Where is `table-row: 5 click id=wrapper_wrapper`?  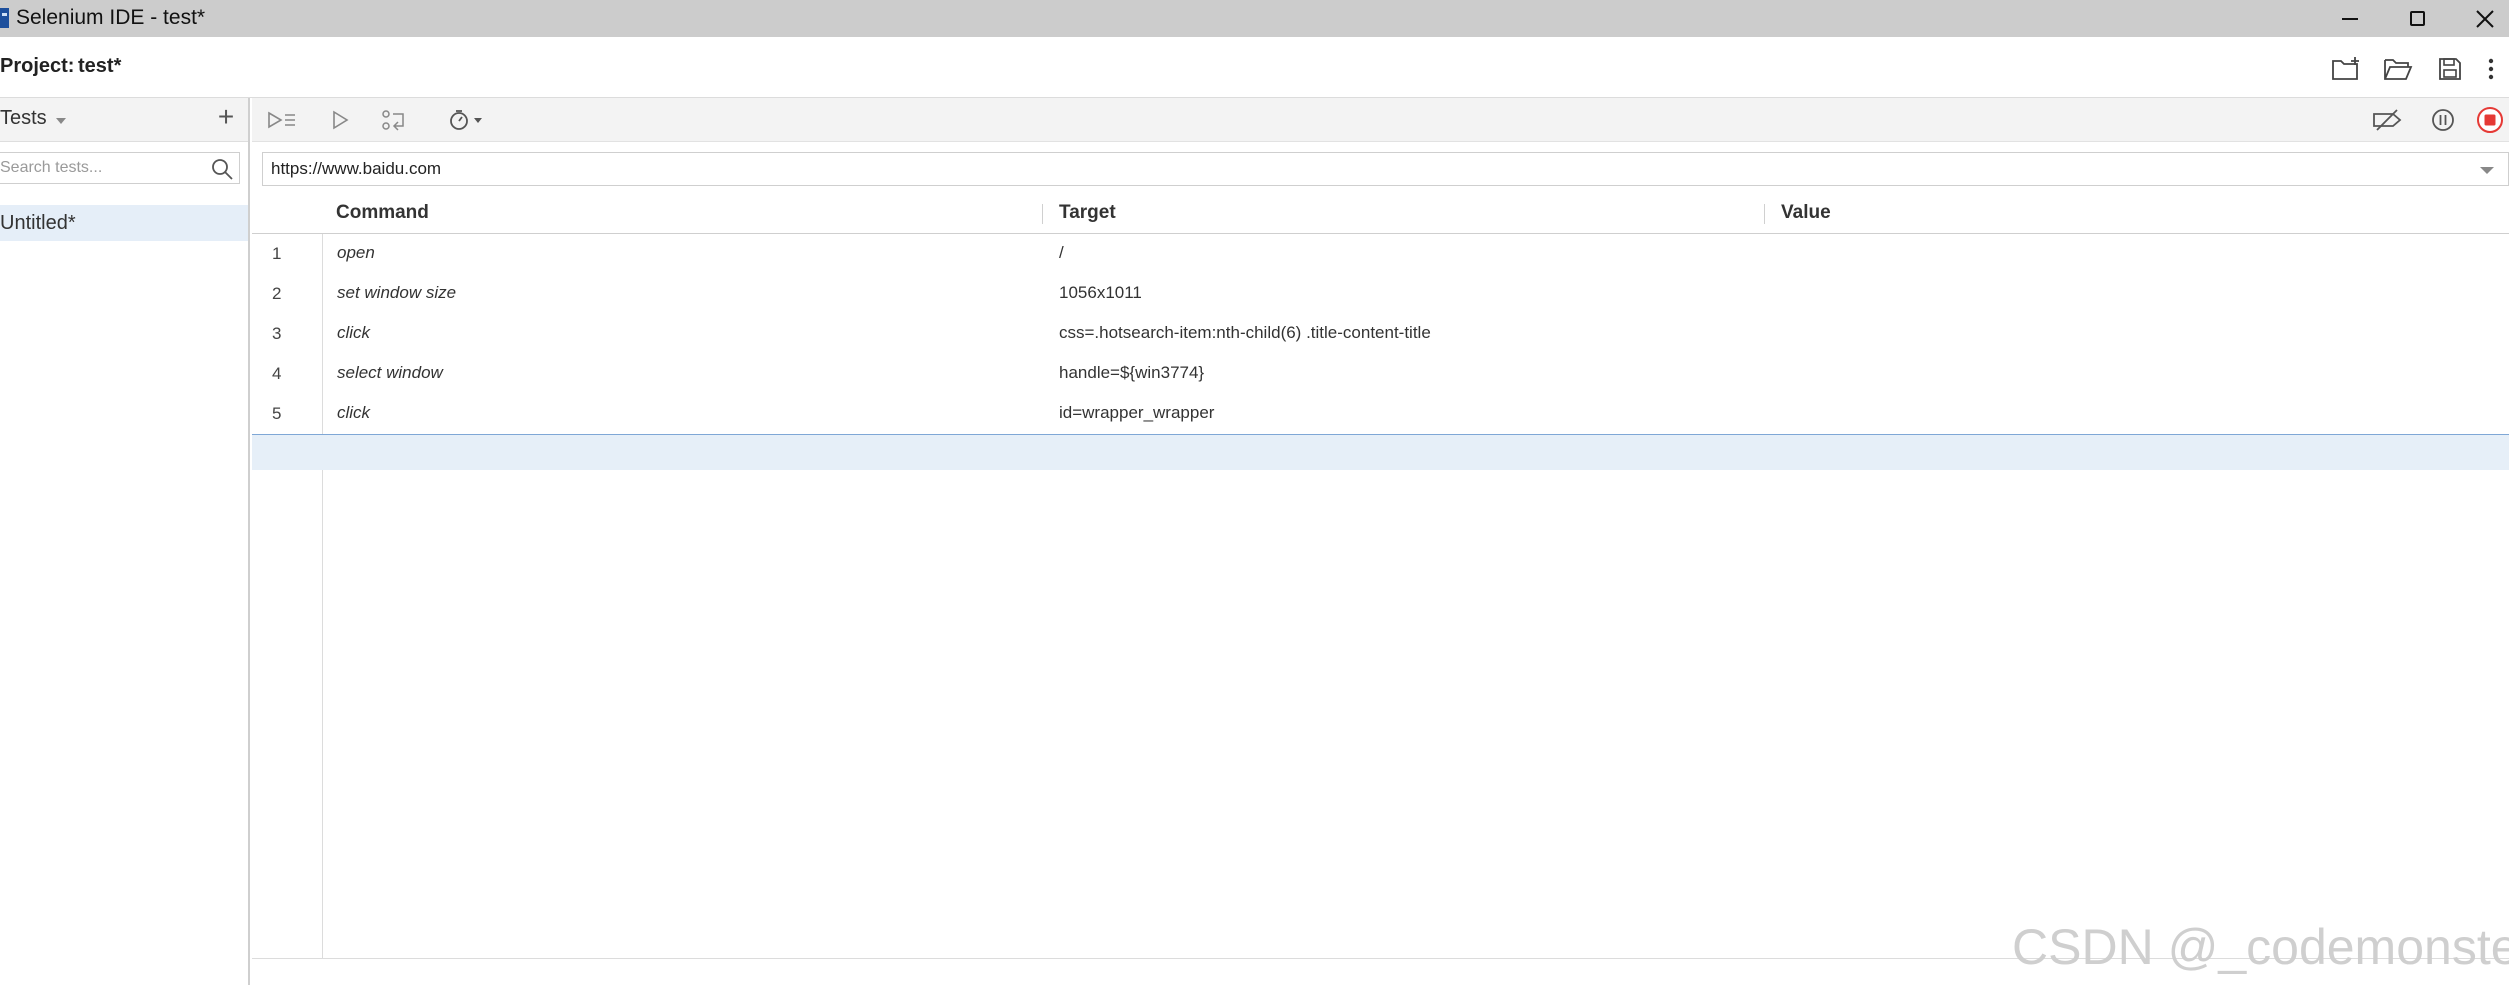
table-row: 5 click id=wrapper_wrapper is located at coordinates (1380, 414).